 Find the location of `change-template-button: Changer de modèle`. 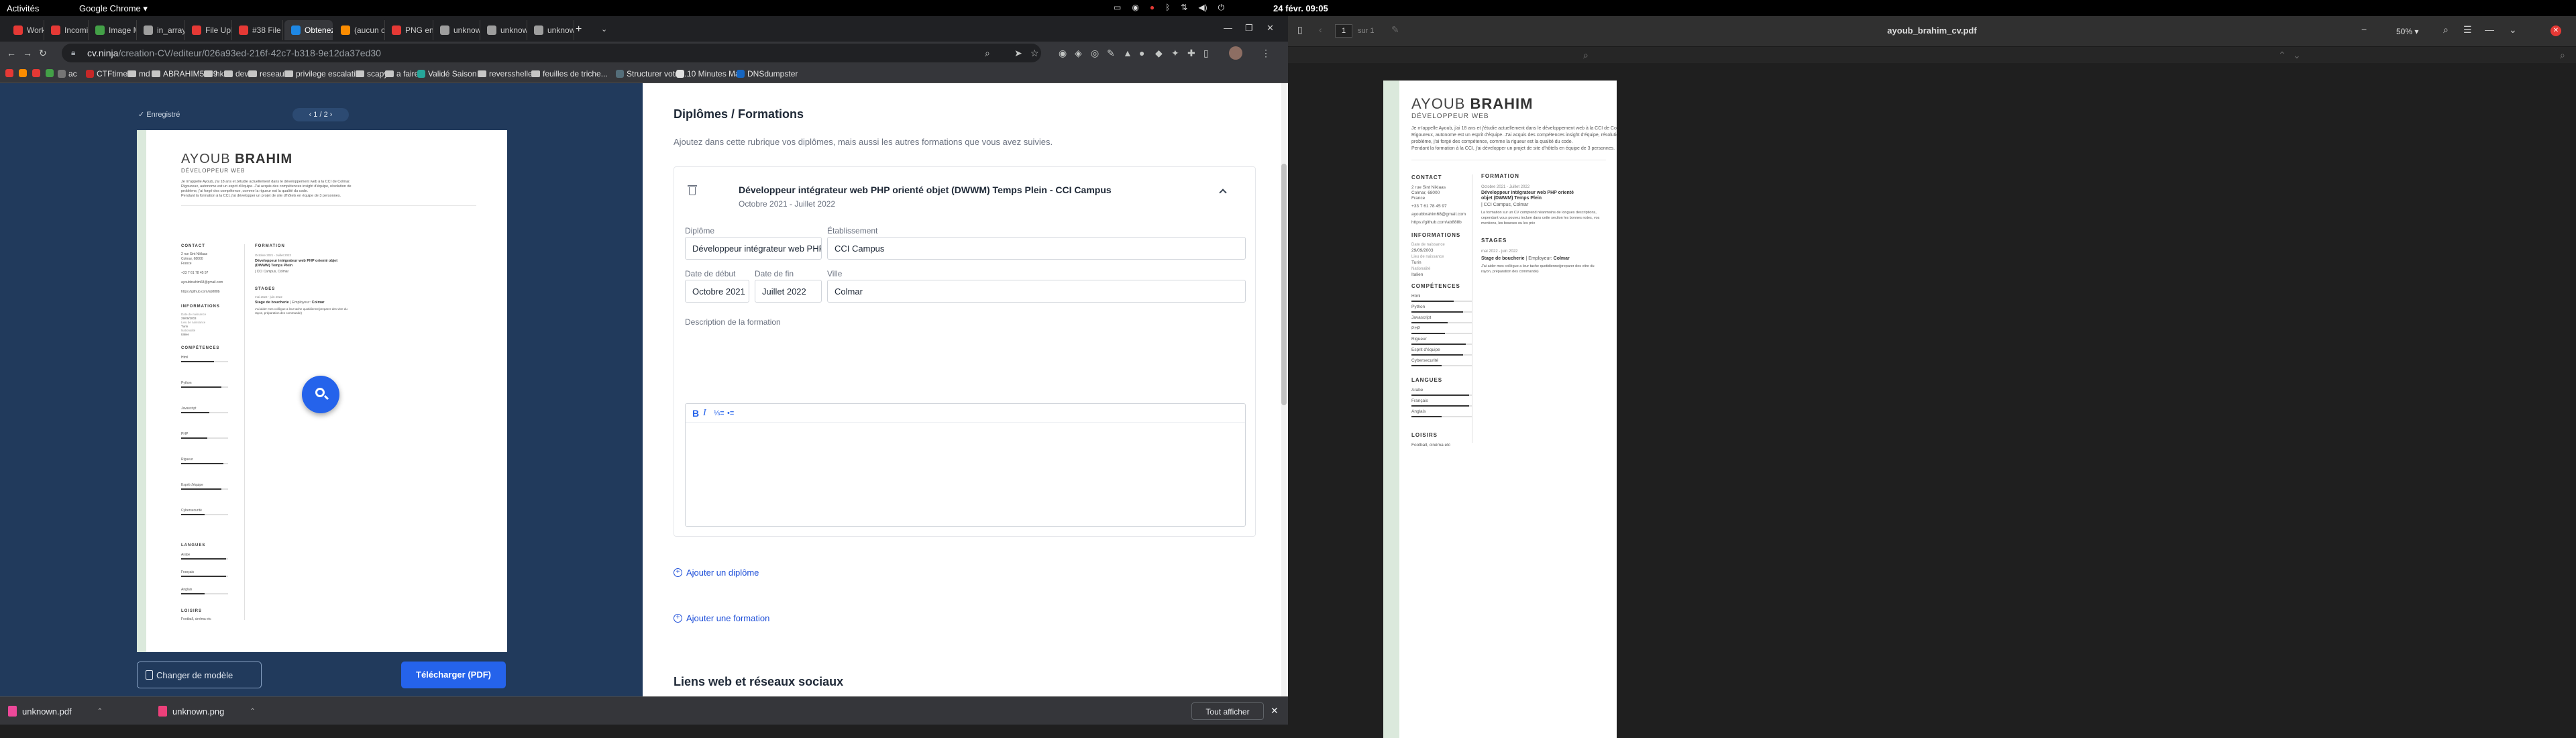

change-template-button: Changer de modèle is located at coordinates (199, 675).